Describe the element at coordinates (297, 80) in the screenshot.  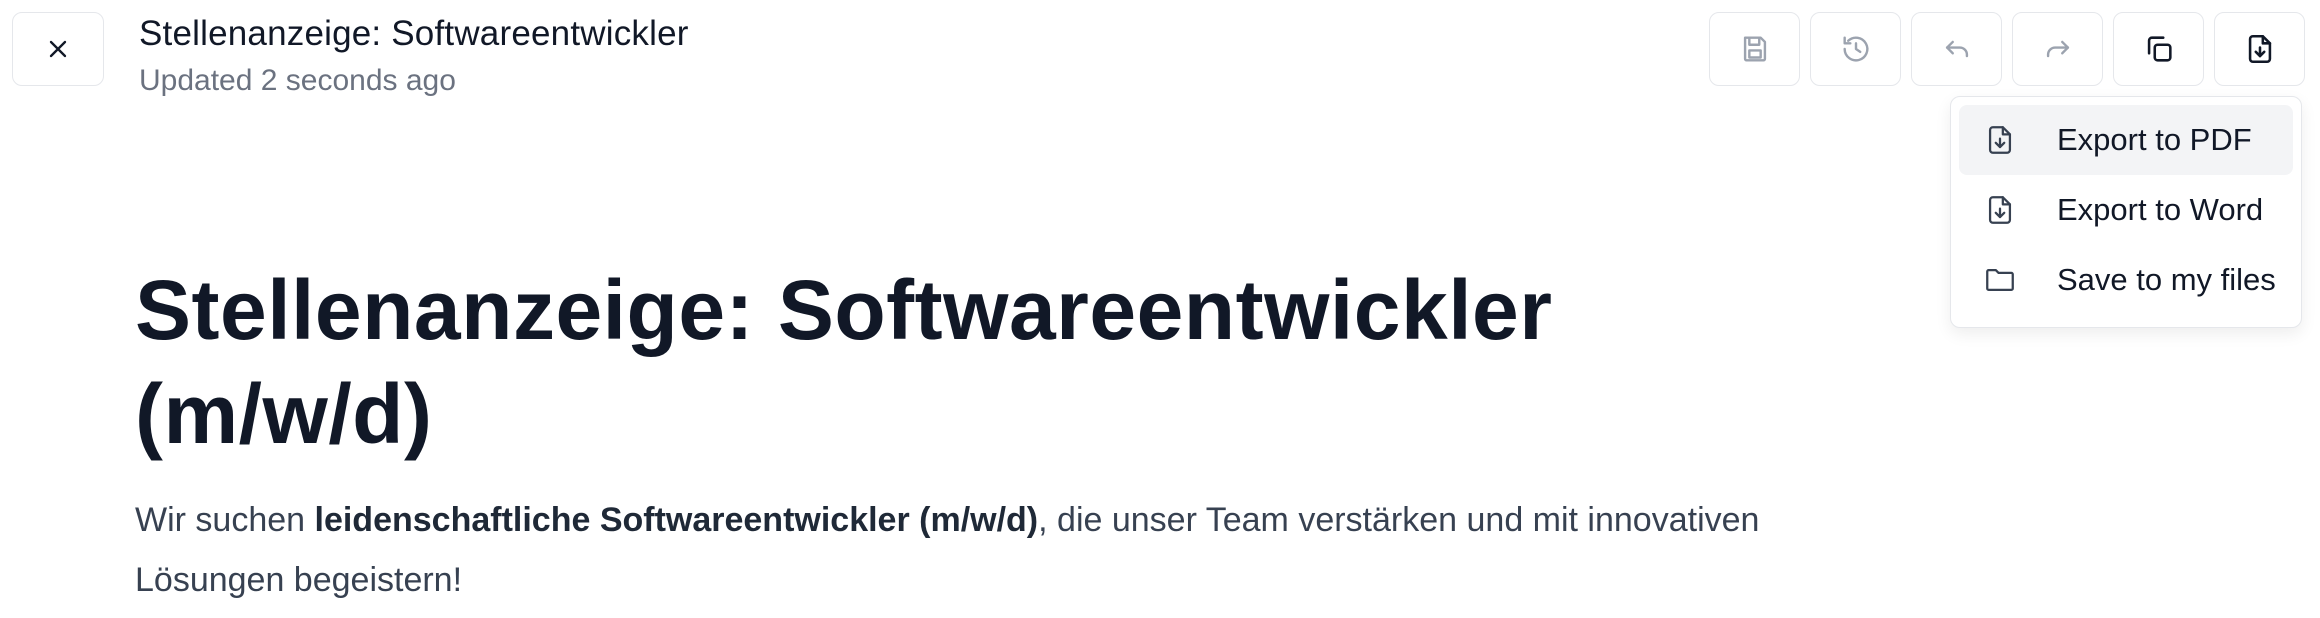
I see `last-updated-status: Updated 2 seconds ago` at that location.